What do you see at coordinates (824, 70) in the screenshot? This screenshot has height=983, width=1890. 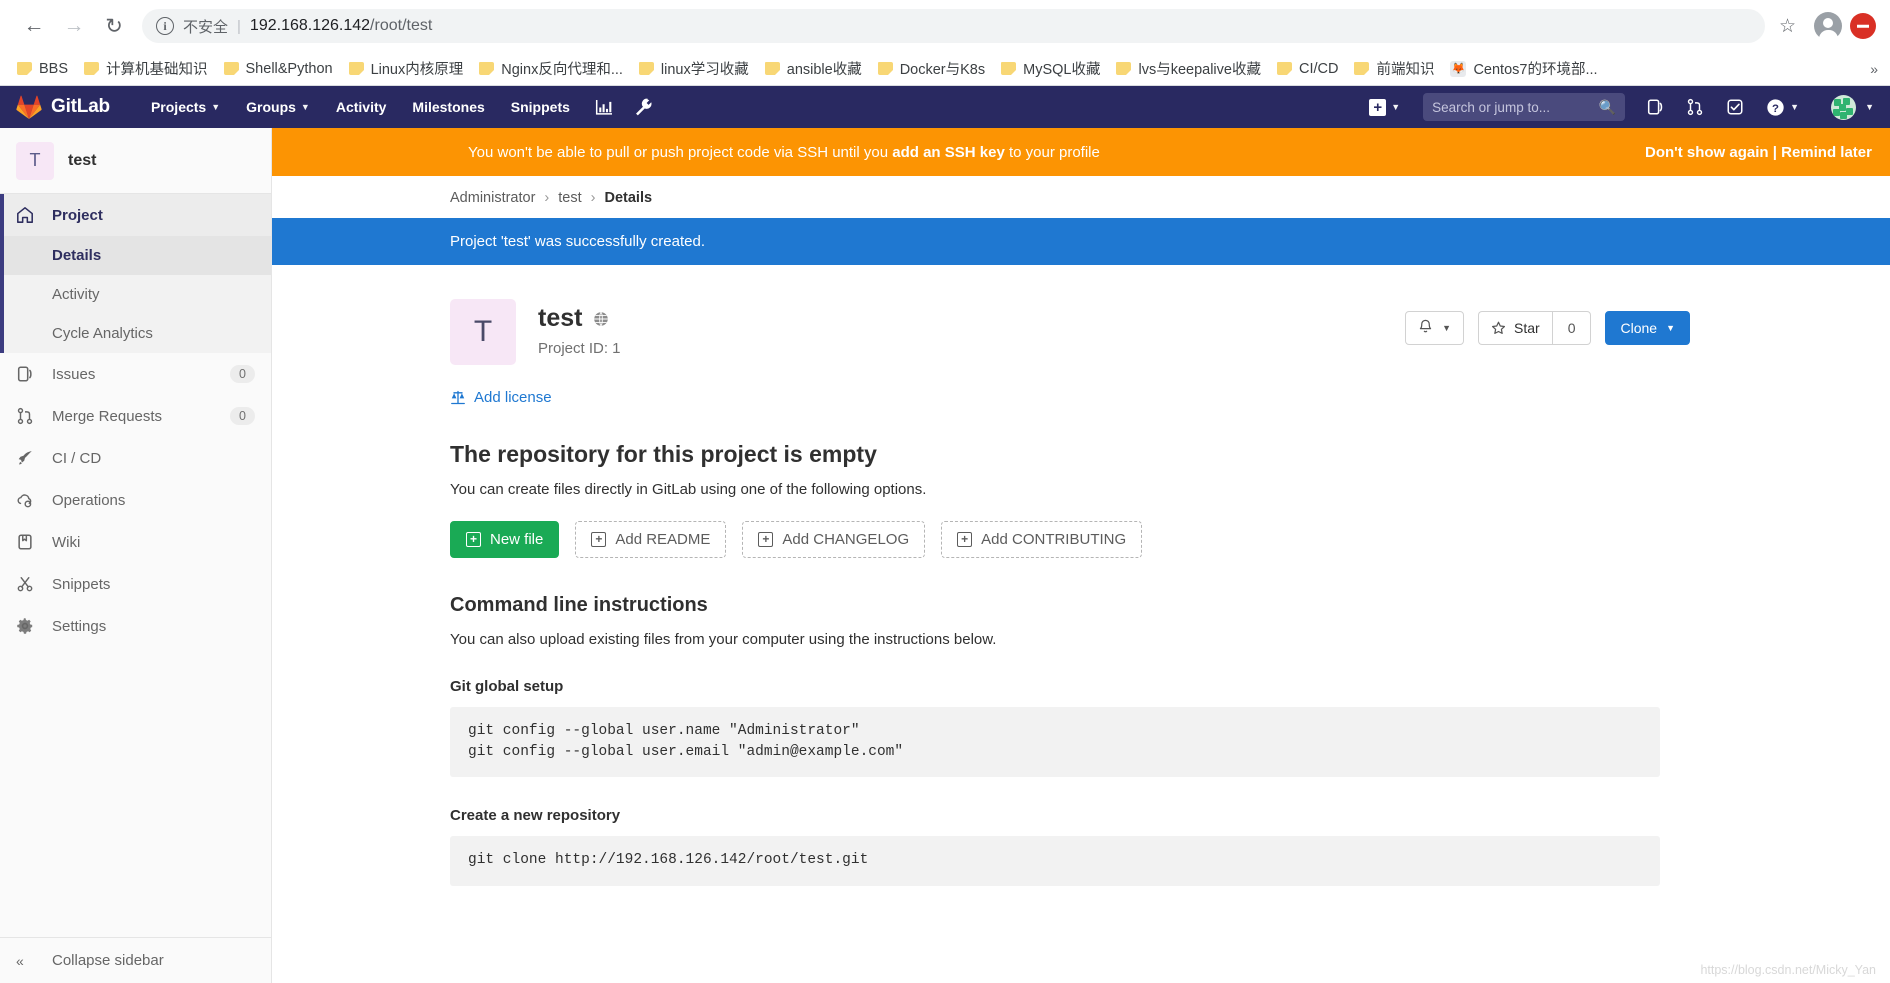 I see `bookmark-label: ansible收藏` at bounding box center [824, 70].